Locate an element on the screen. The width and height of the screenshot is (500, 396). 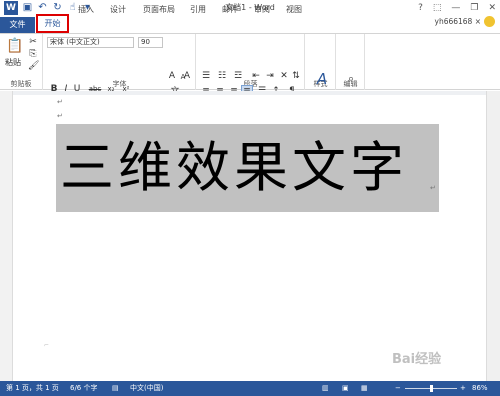
proofing-icon: ▤ is located at coordinates (115, 388).